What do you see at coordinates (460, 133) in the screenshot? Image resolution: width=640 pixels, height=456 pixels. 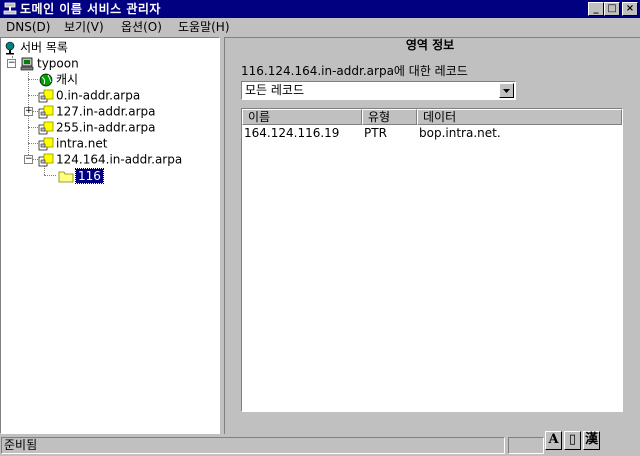 I see `record-data-cell: bop.intra.net.` at bounding box center [460, 133].